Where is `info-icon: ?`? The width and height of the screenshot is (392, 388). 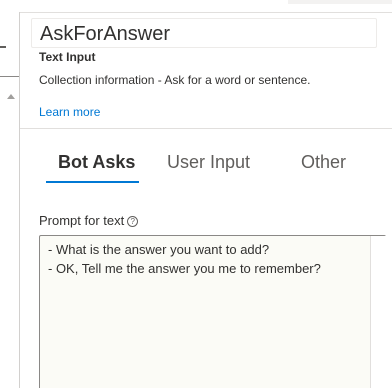 info-icon: ? is located at coordinates (133, 221).